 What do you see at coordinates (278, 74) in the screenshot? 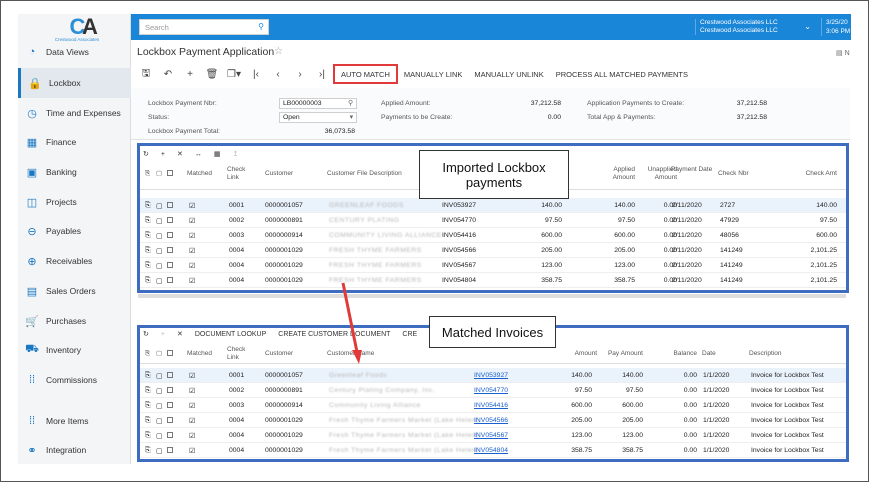
I see `previous-record-icon: ‹` at bounding box center [278, 74].